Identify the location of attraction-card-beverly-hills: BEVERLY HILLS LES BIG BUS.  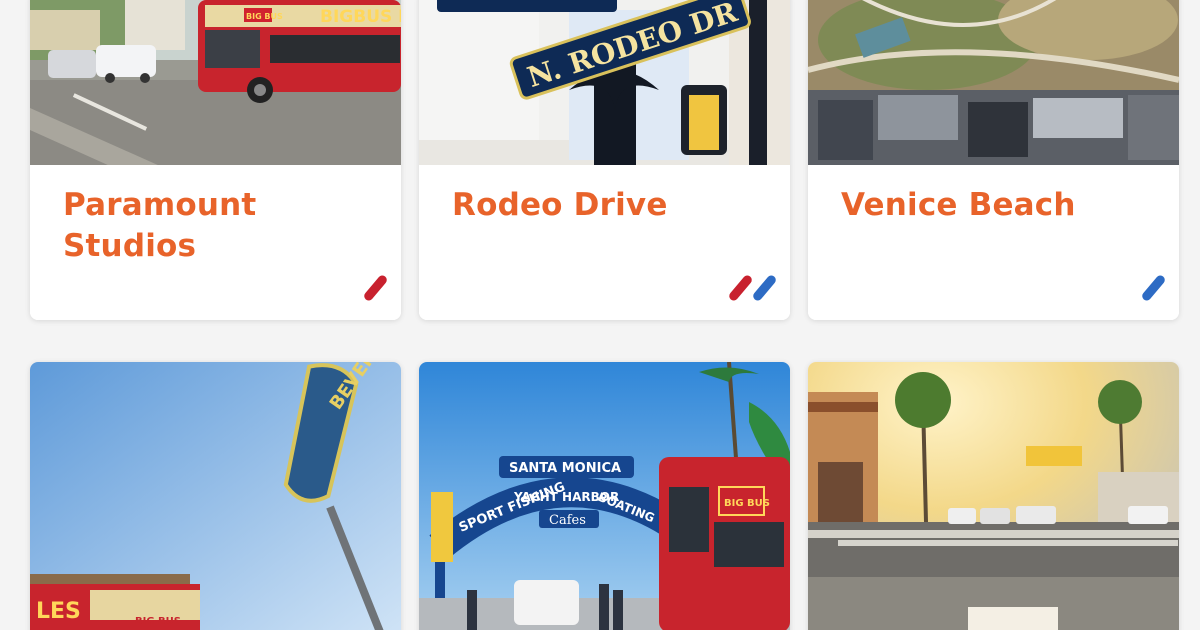
(215, 496).